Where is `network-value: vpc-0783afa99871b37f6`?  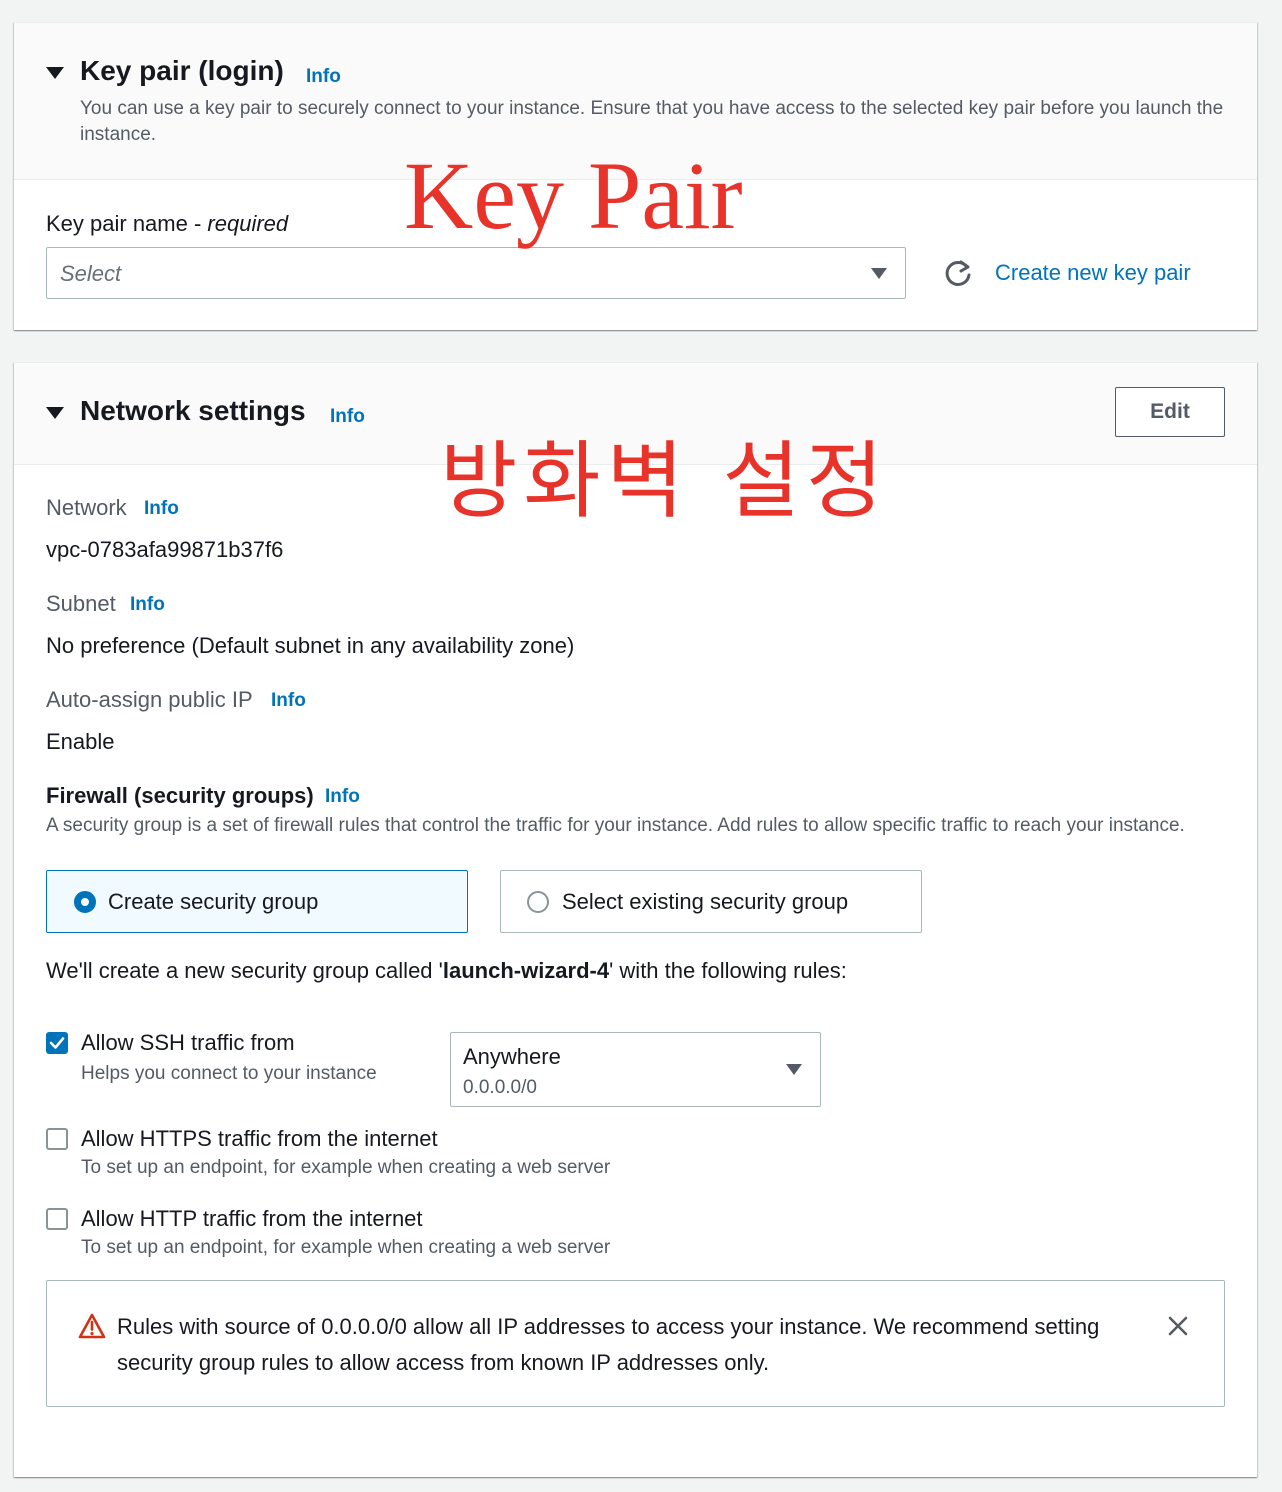 network-value: vpc-0783afa99871b37f6 is located at coordinates (165, 549).